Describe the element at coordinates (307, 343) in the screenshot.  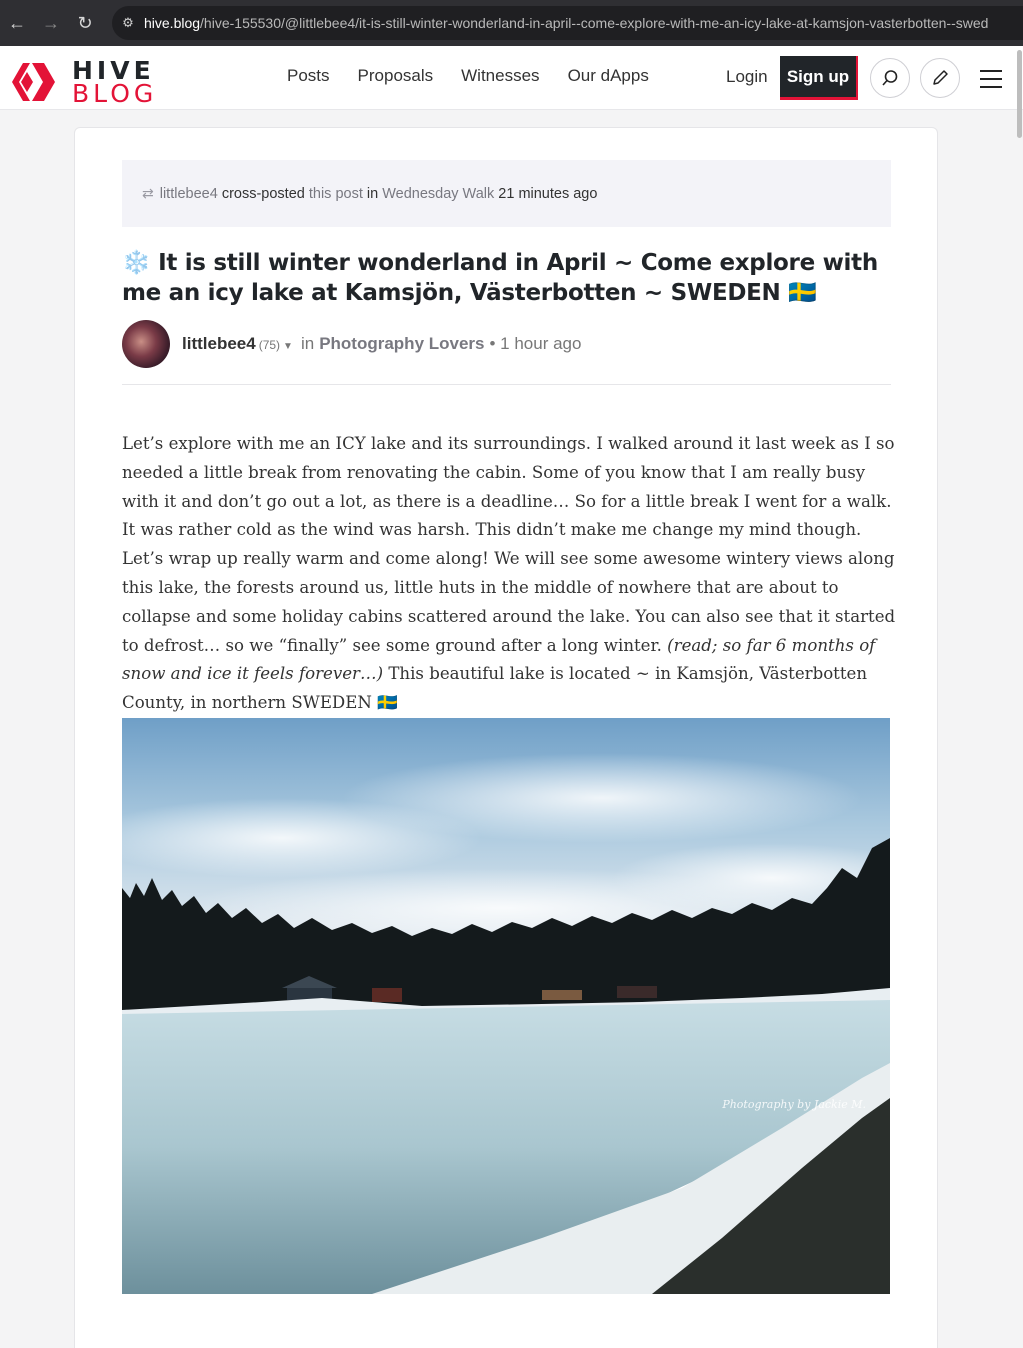
I see `in-text: in` at that location.